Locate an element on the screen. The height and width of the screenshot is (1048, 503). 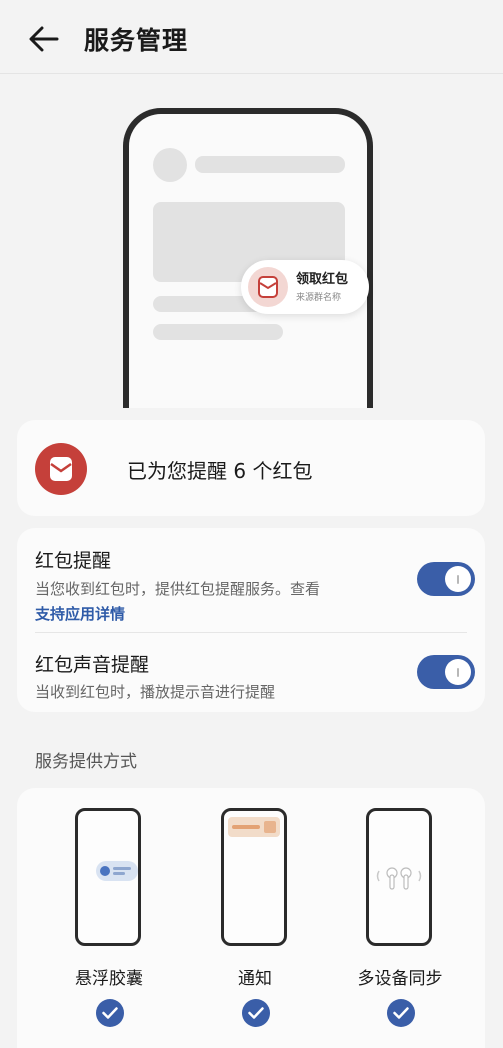
capsule-shape is located at coordinates (117, 871).